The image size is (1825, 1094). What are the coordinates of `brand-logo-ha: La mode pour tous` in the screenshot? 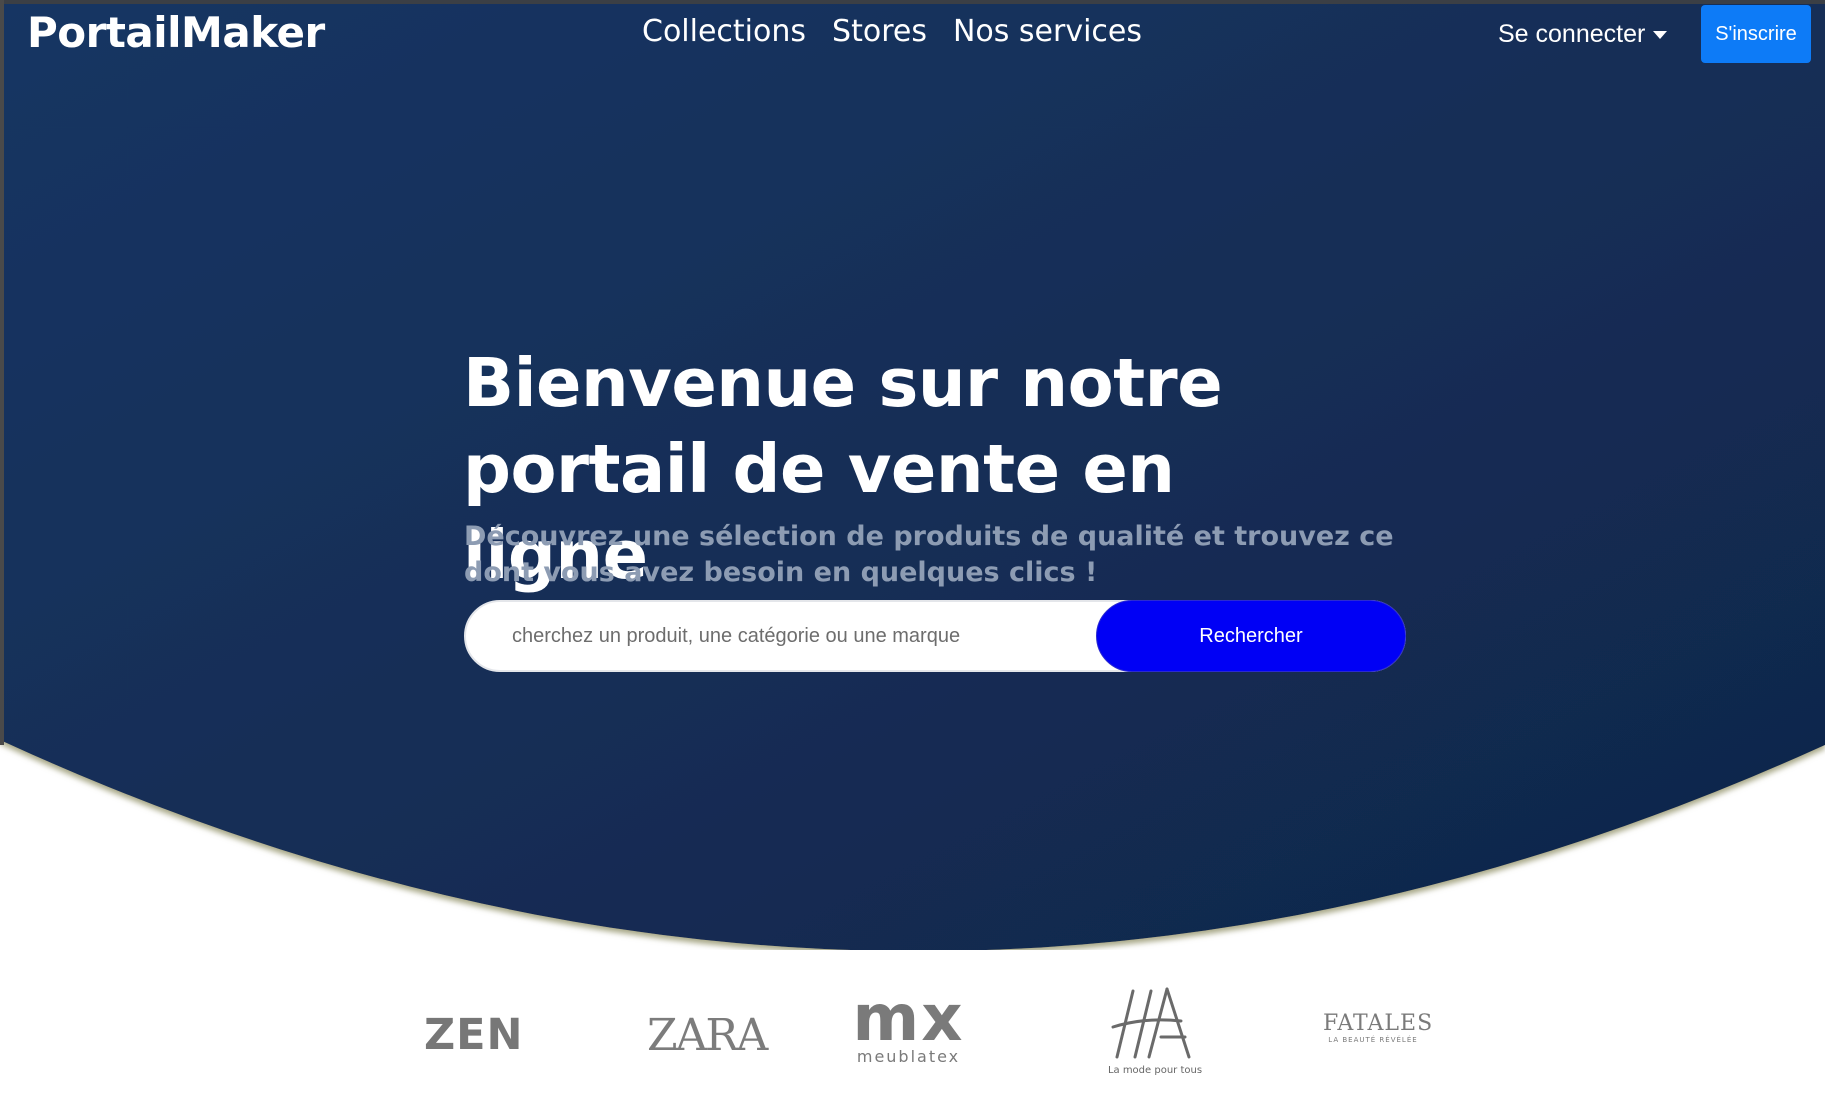 It's located at (1155, 1030).